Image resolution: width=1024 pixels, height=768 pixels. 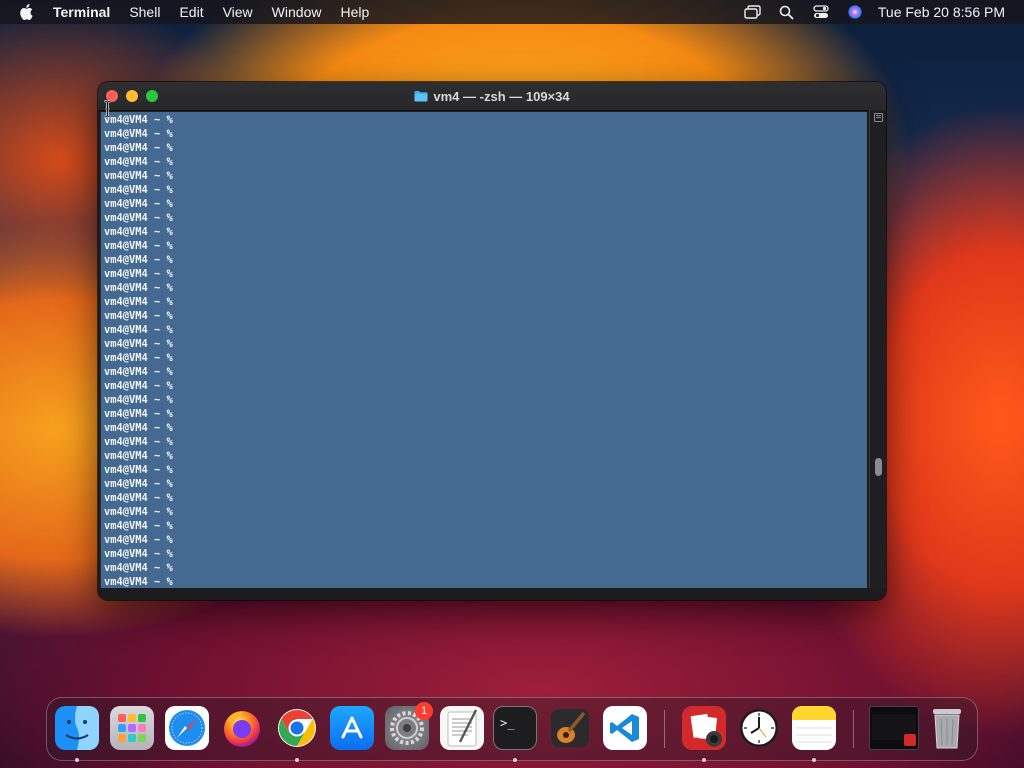 I want to click on chrome-icon, so click(x=297, y=728).